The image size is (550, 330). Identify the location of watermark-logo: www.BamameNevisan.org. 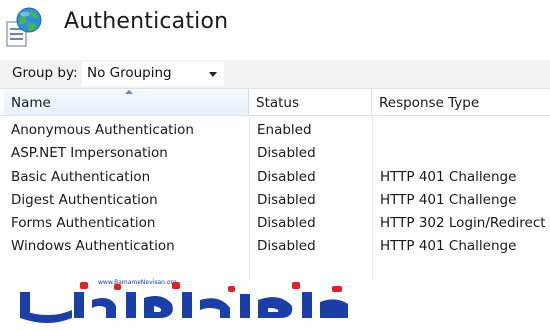
(184, 301).